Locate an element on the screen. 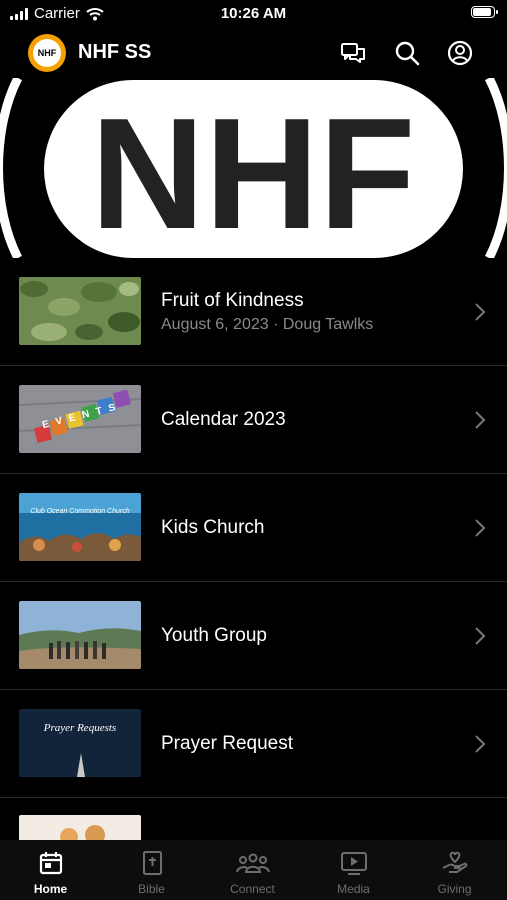 The height and width of the screenshot is (900, 507). list-item-kids-church: Club Ocean Commotion Church Kids Church is located at coordinates (253, 528).